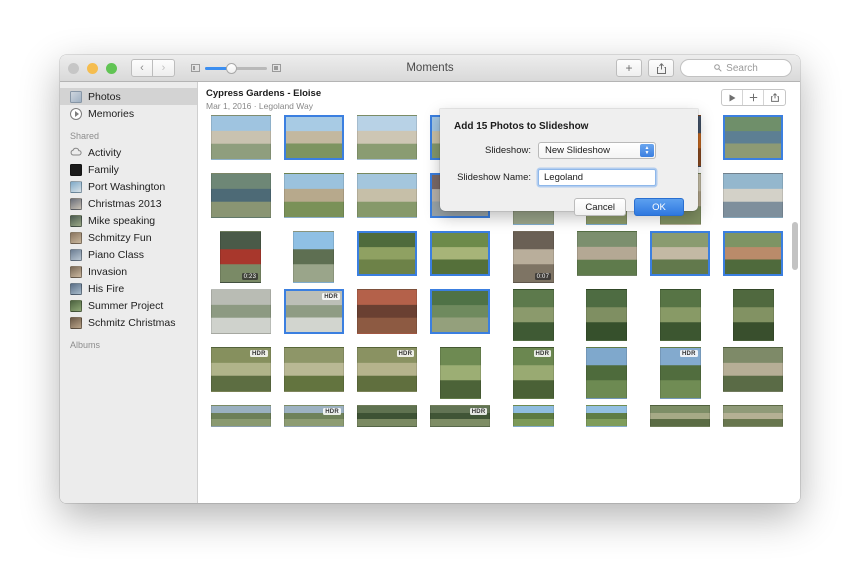 The width and height of the screenshot is (860, 584). Describe the element at coordinates (597, 150) in the screenshot. I see `slideshow-select: New Slideshow ▲ ▼` at that location.